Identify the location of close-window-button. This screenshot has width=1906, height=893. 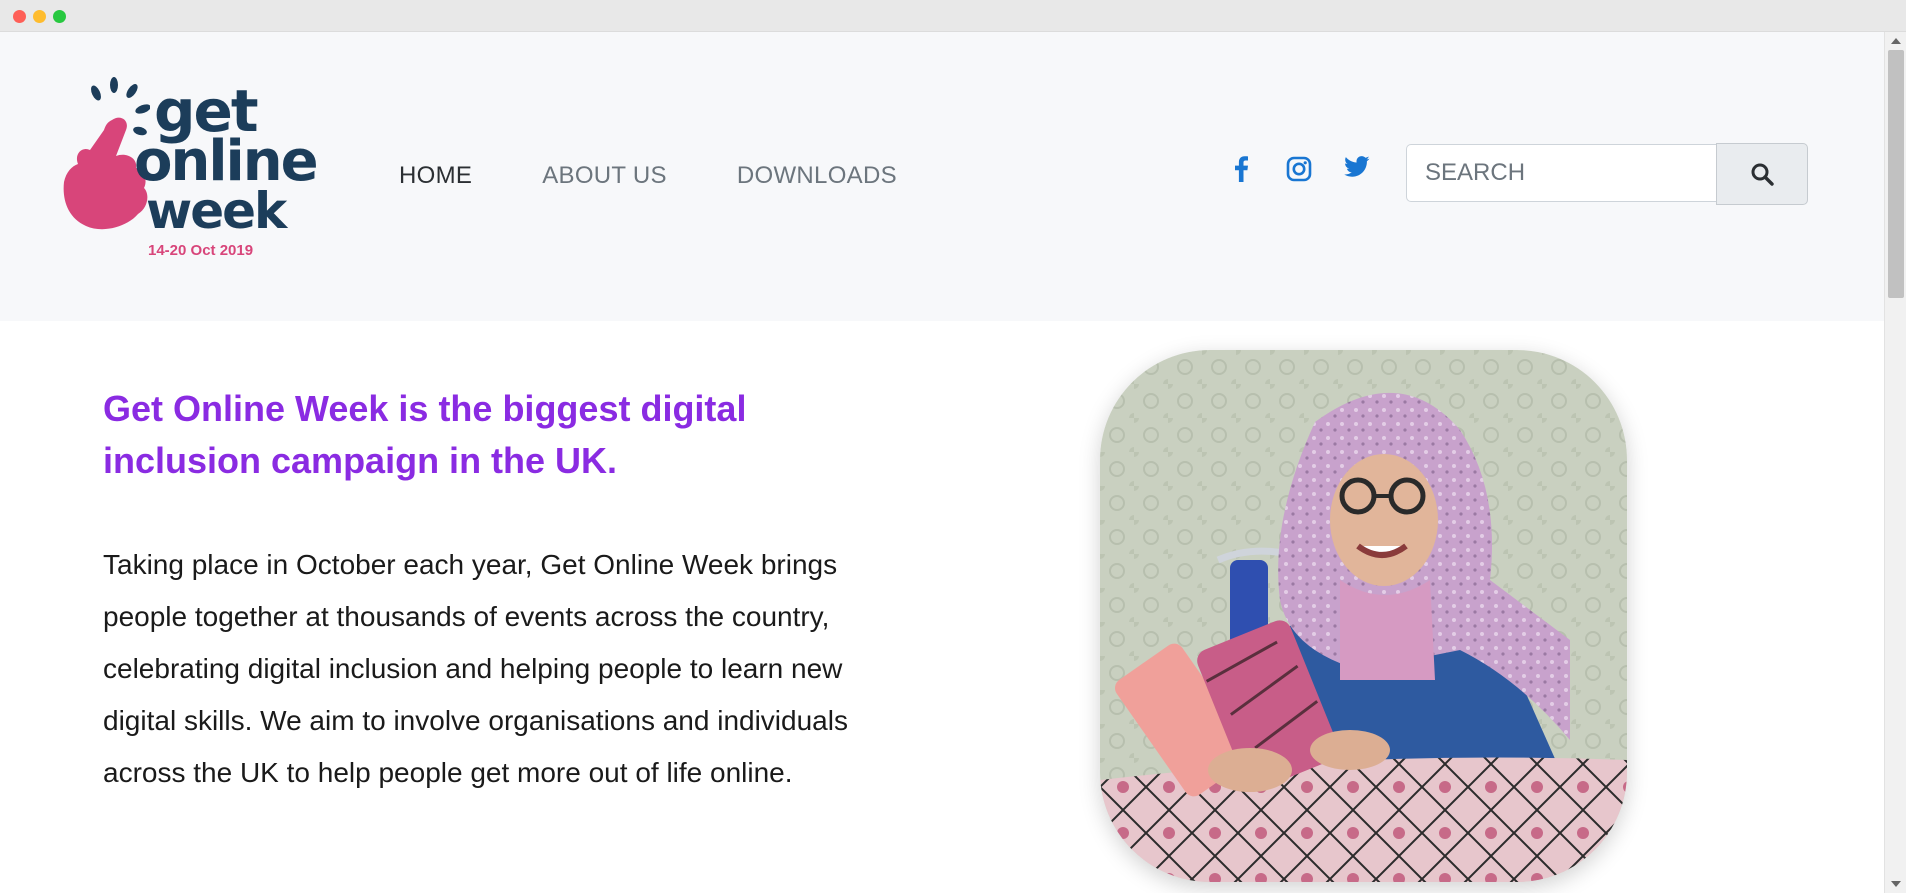
(19, 16).